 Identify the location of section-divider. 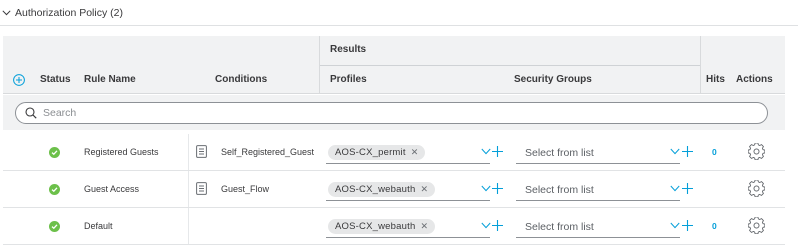
(399, 25).